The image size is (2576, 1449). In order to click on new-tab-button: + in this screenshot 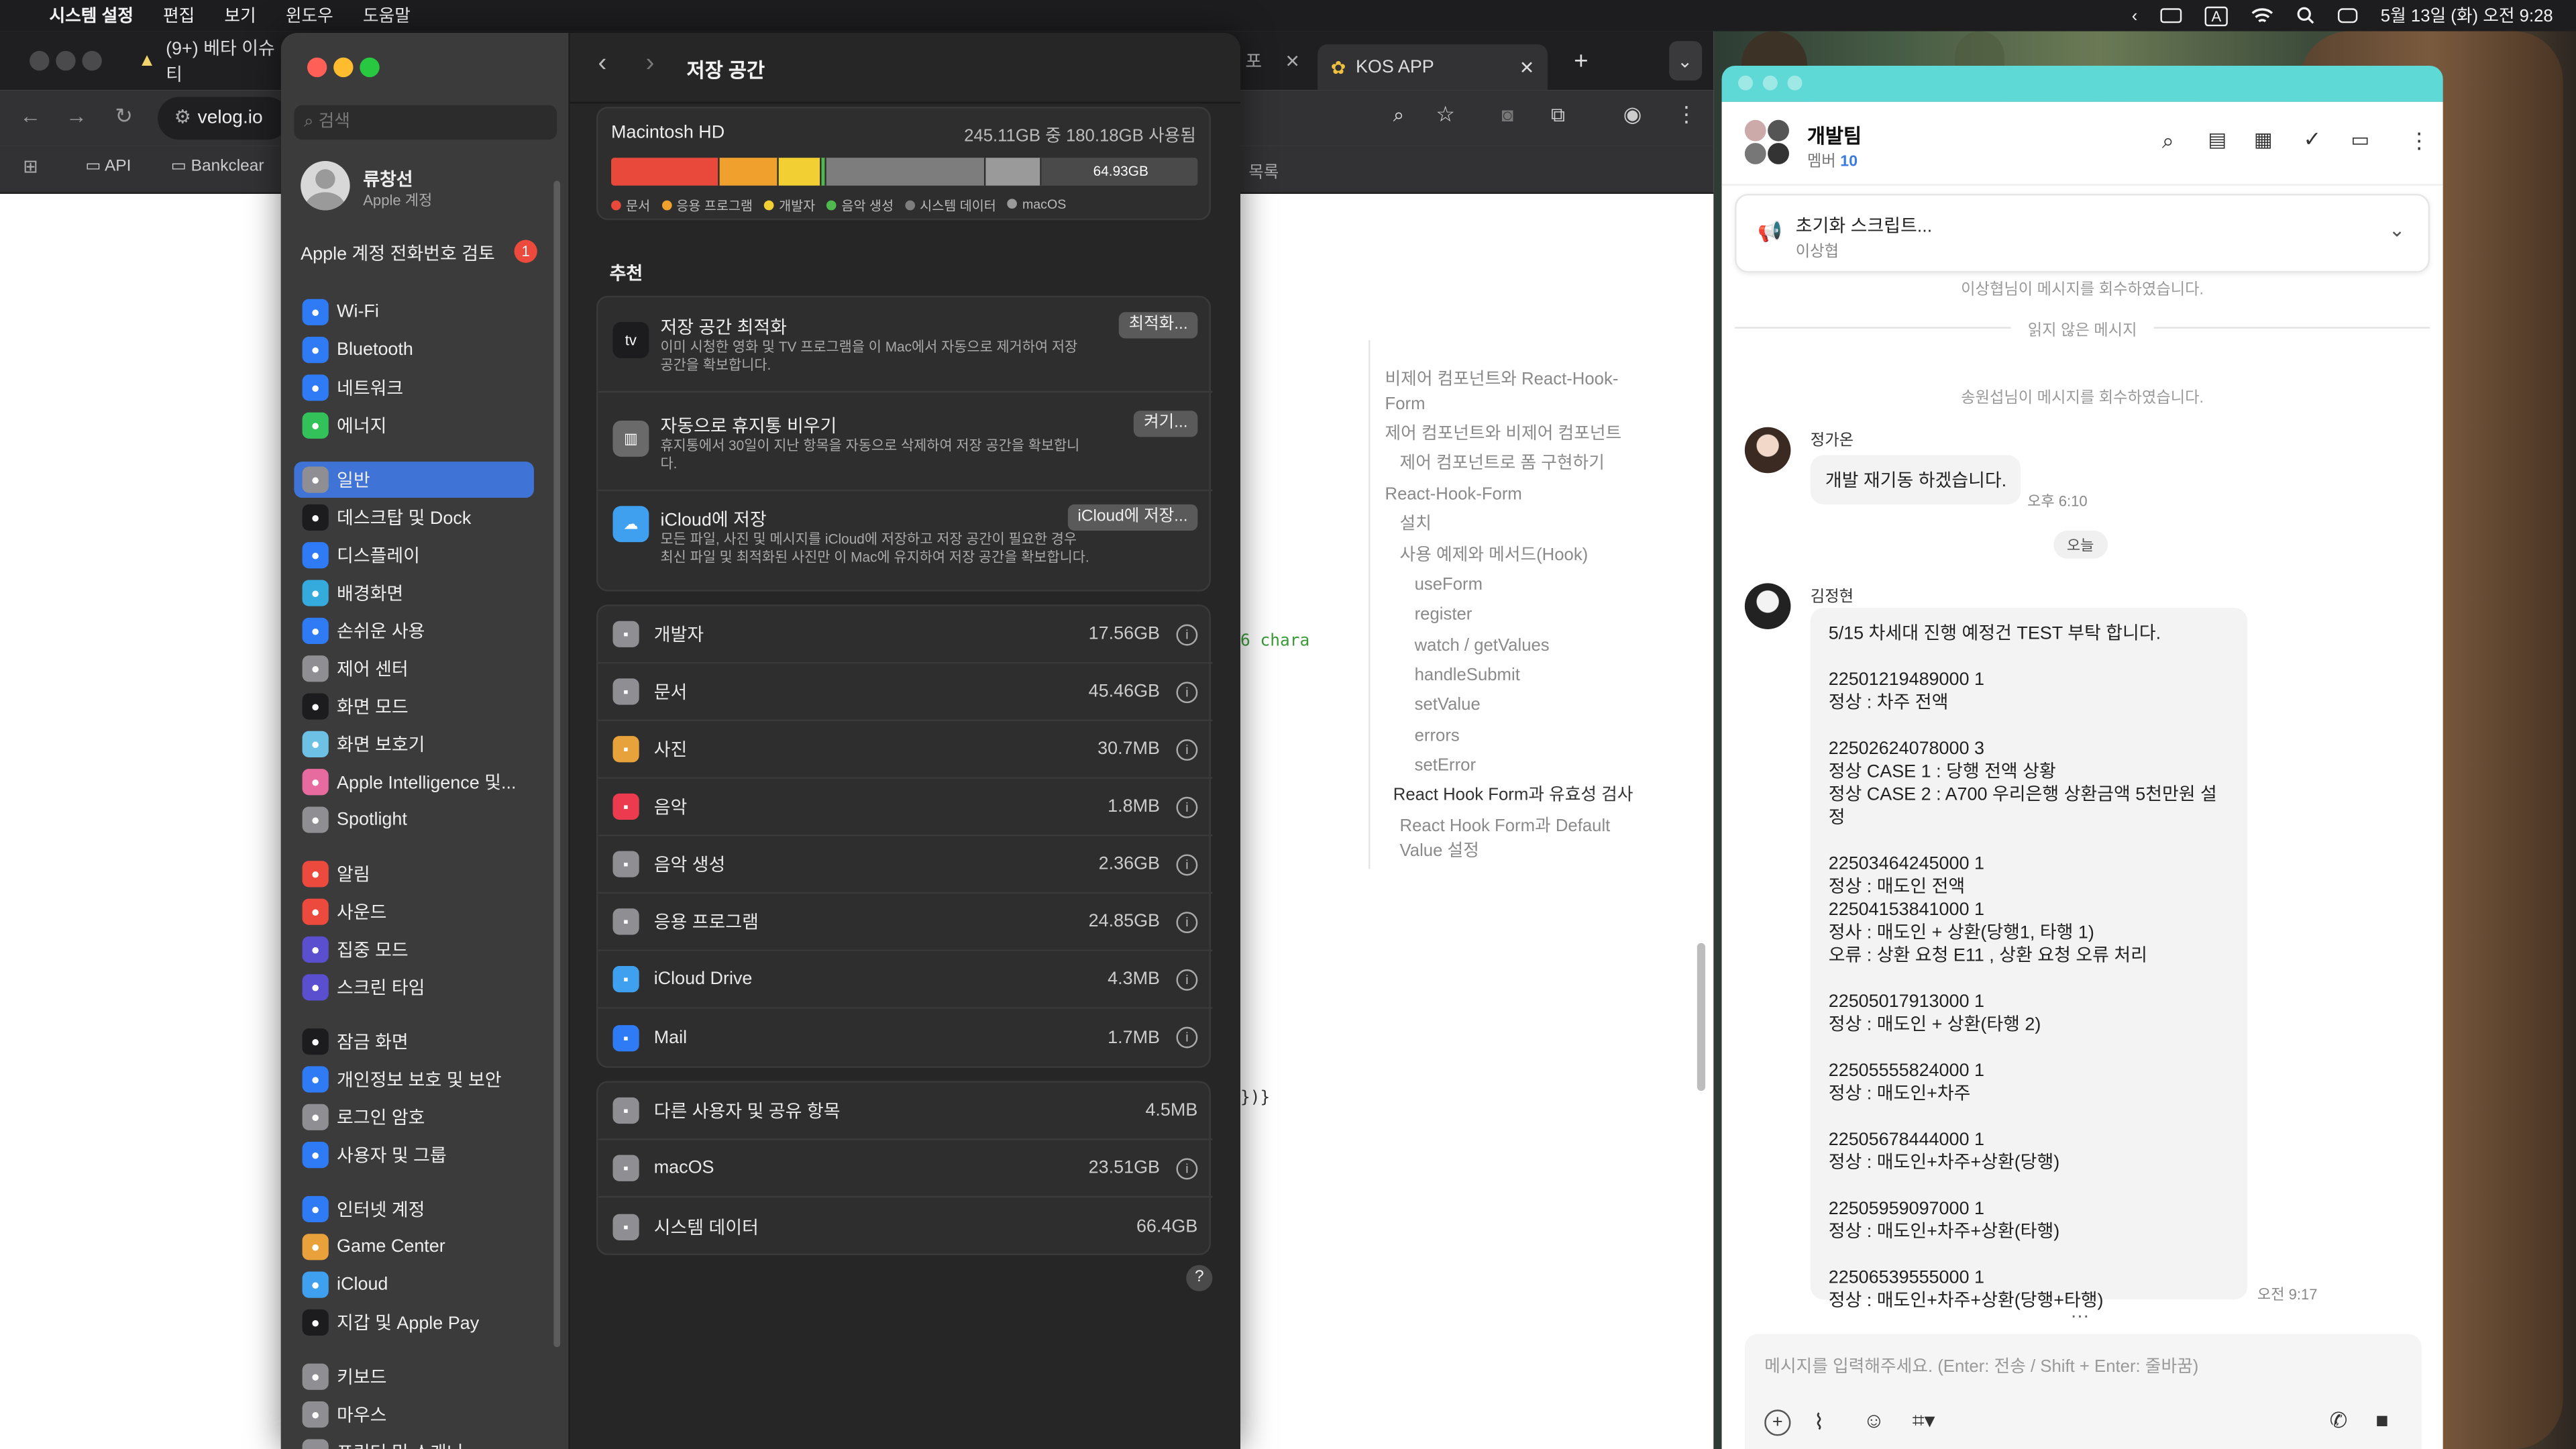, I will do `click(1574, 60)`.